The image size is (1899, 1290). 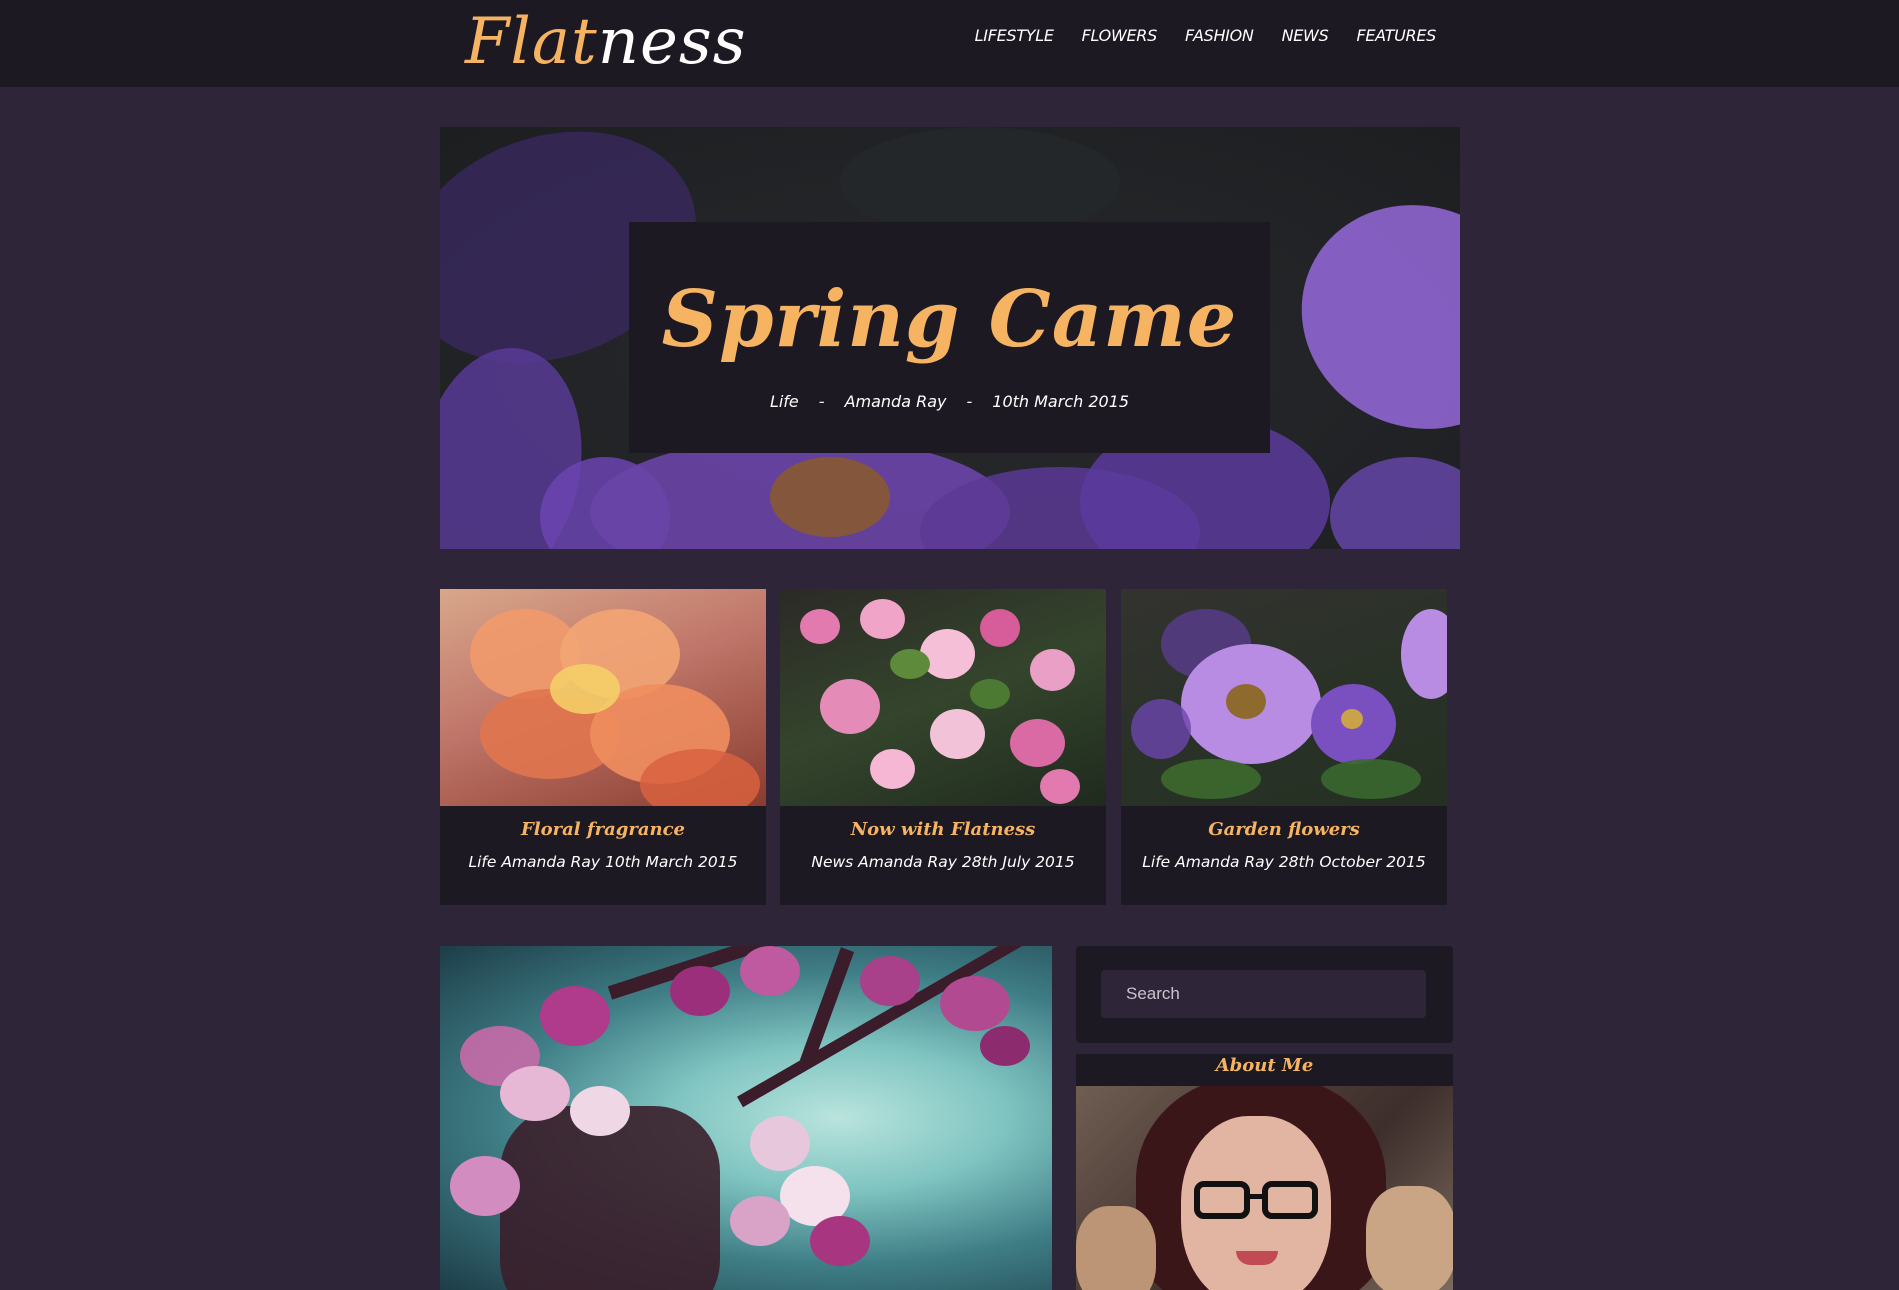 I want to click on hero-title: Spring Came, so click(x=949, y=320).